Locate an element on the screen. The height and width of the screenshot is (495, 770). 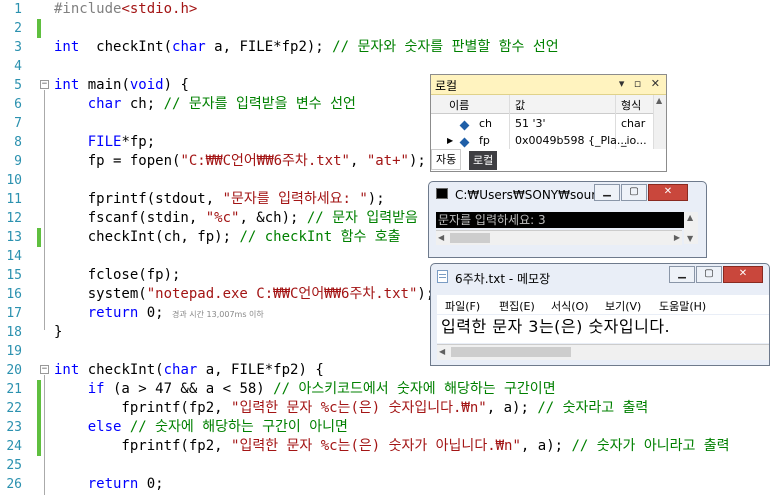
menu-edit: 편집(E) is located at coordinates (517, 306).